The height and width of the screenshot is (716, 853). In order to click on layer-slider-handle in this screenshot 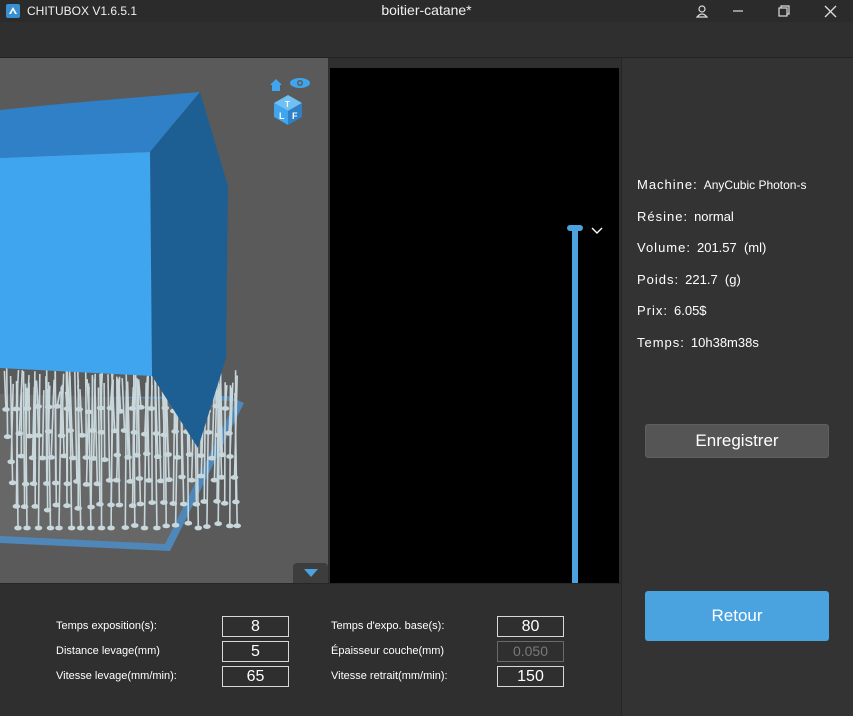, I will do `click(575, 228)`.